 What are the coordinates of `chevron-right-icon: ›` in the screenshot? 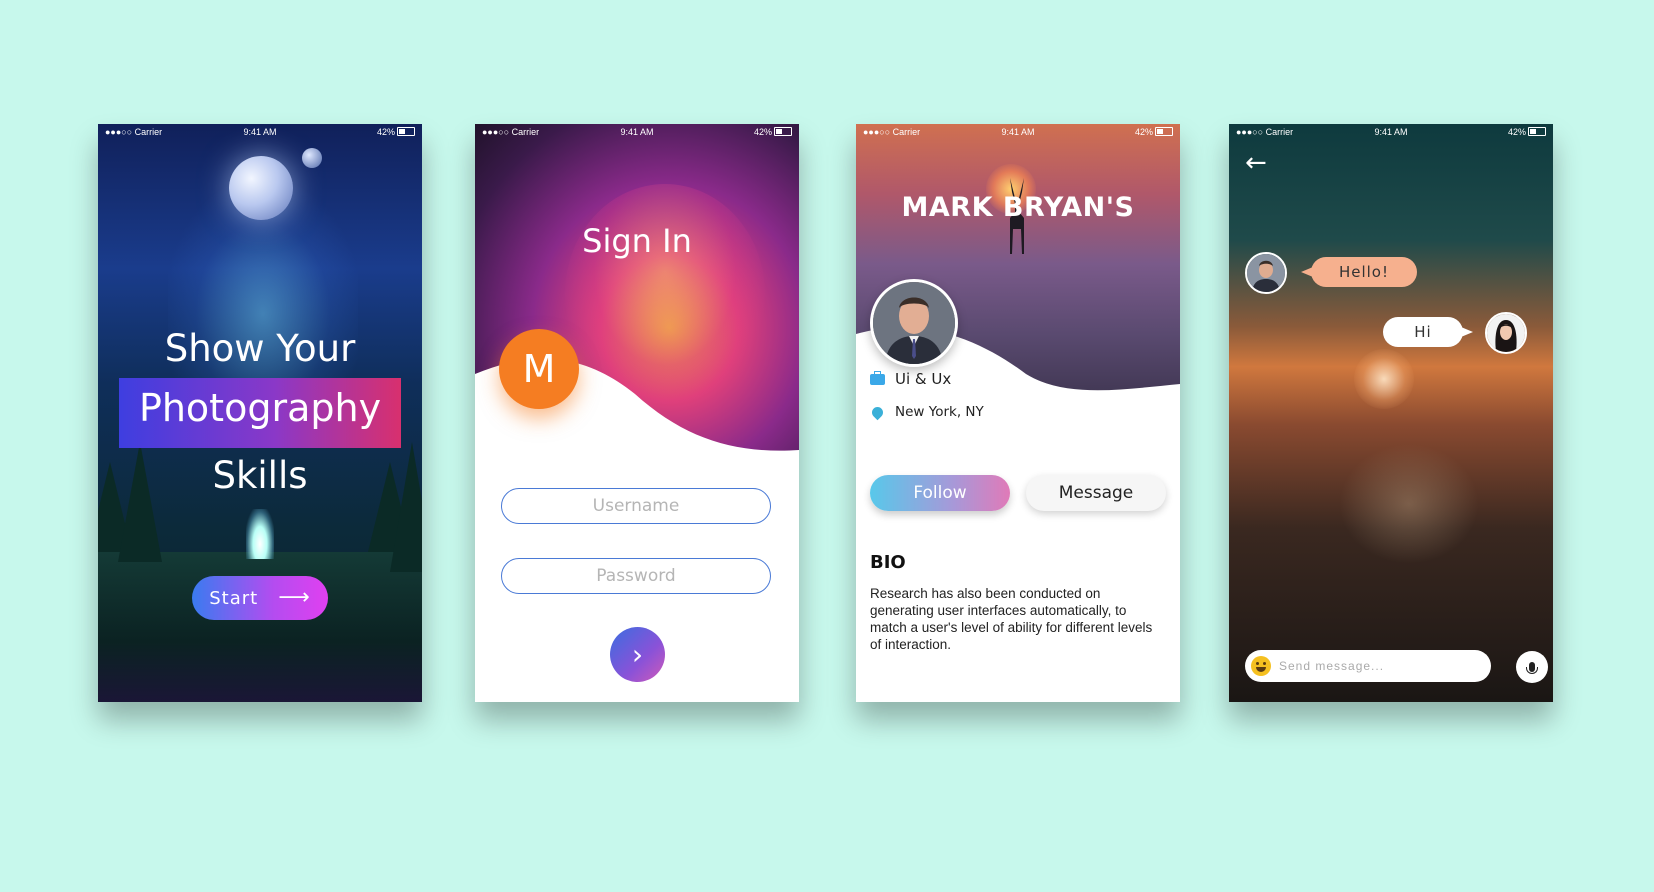 It's located at (637, 654).